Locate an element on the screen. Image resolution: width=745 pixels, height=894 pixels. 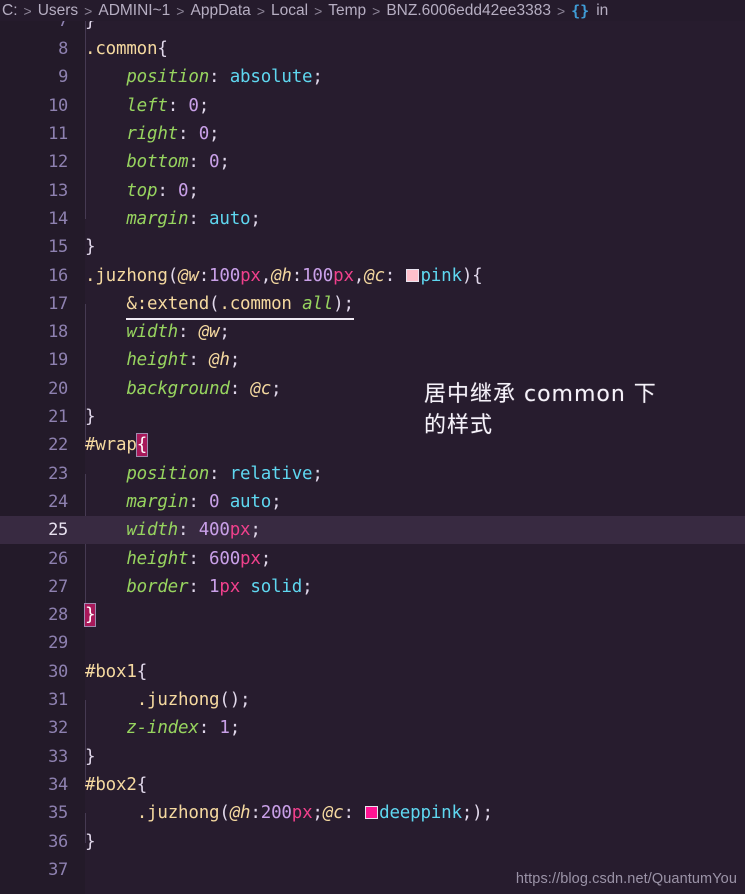
color-swatch-deeppink is located at coordinates (372, 813).